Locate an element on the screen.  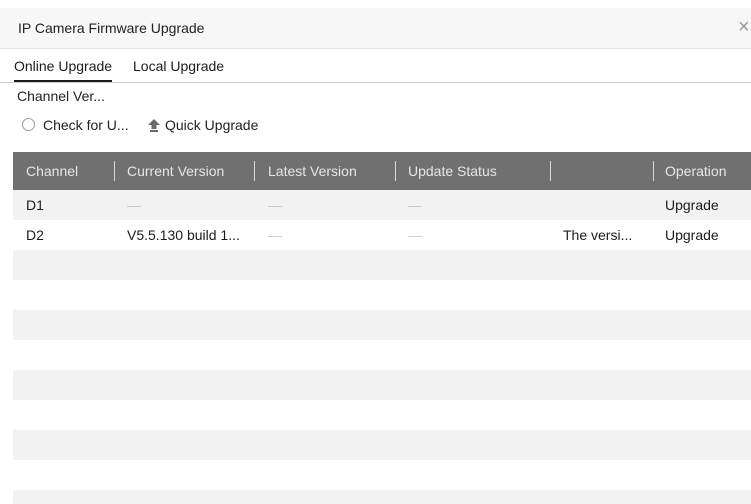
cell-channel: D2 is located at coordinates (35, 235).